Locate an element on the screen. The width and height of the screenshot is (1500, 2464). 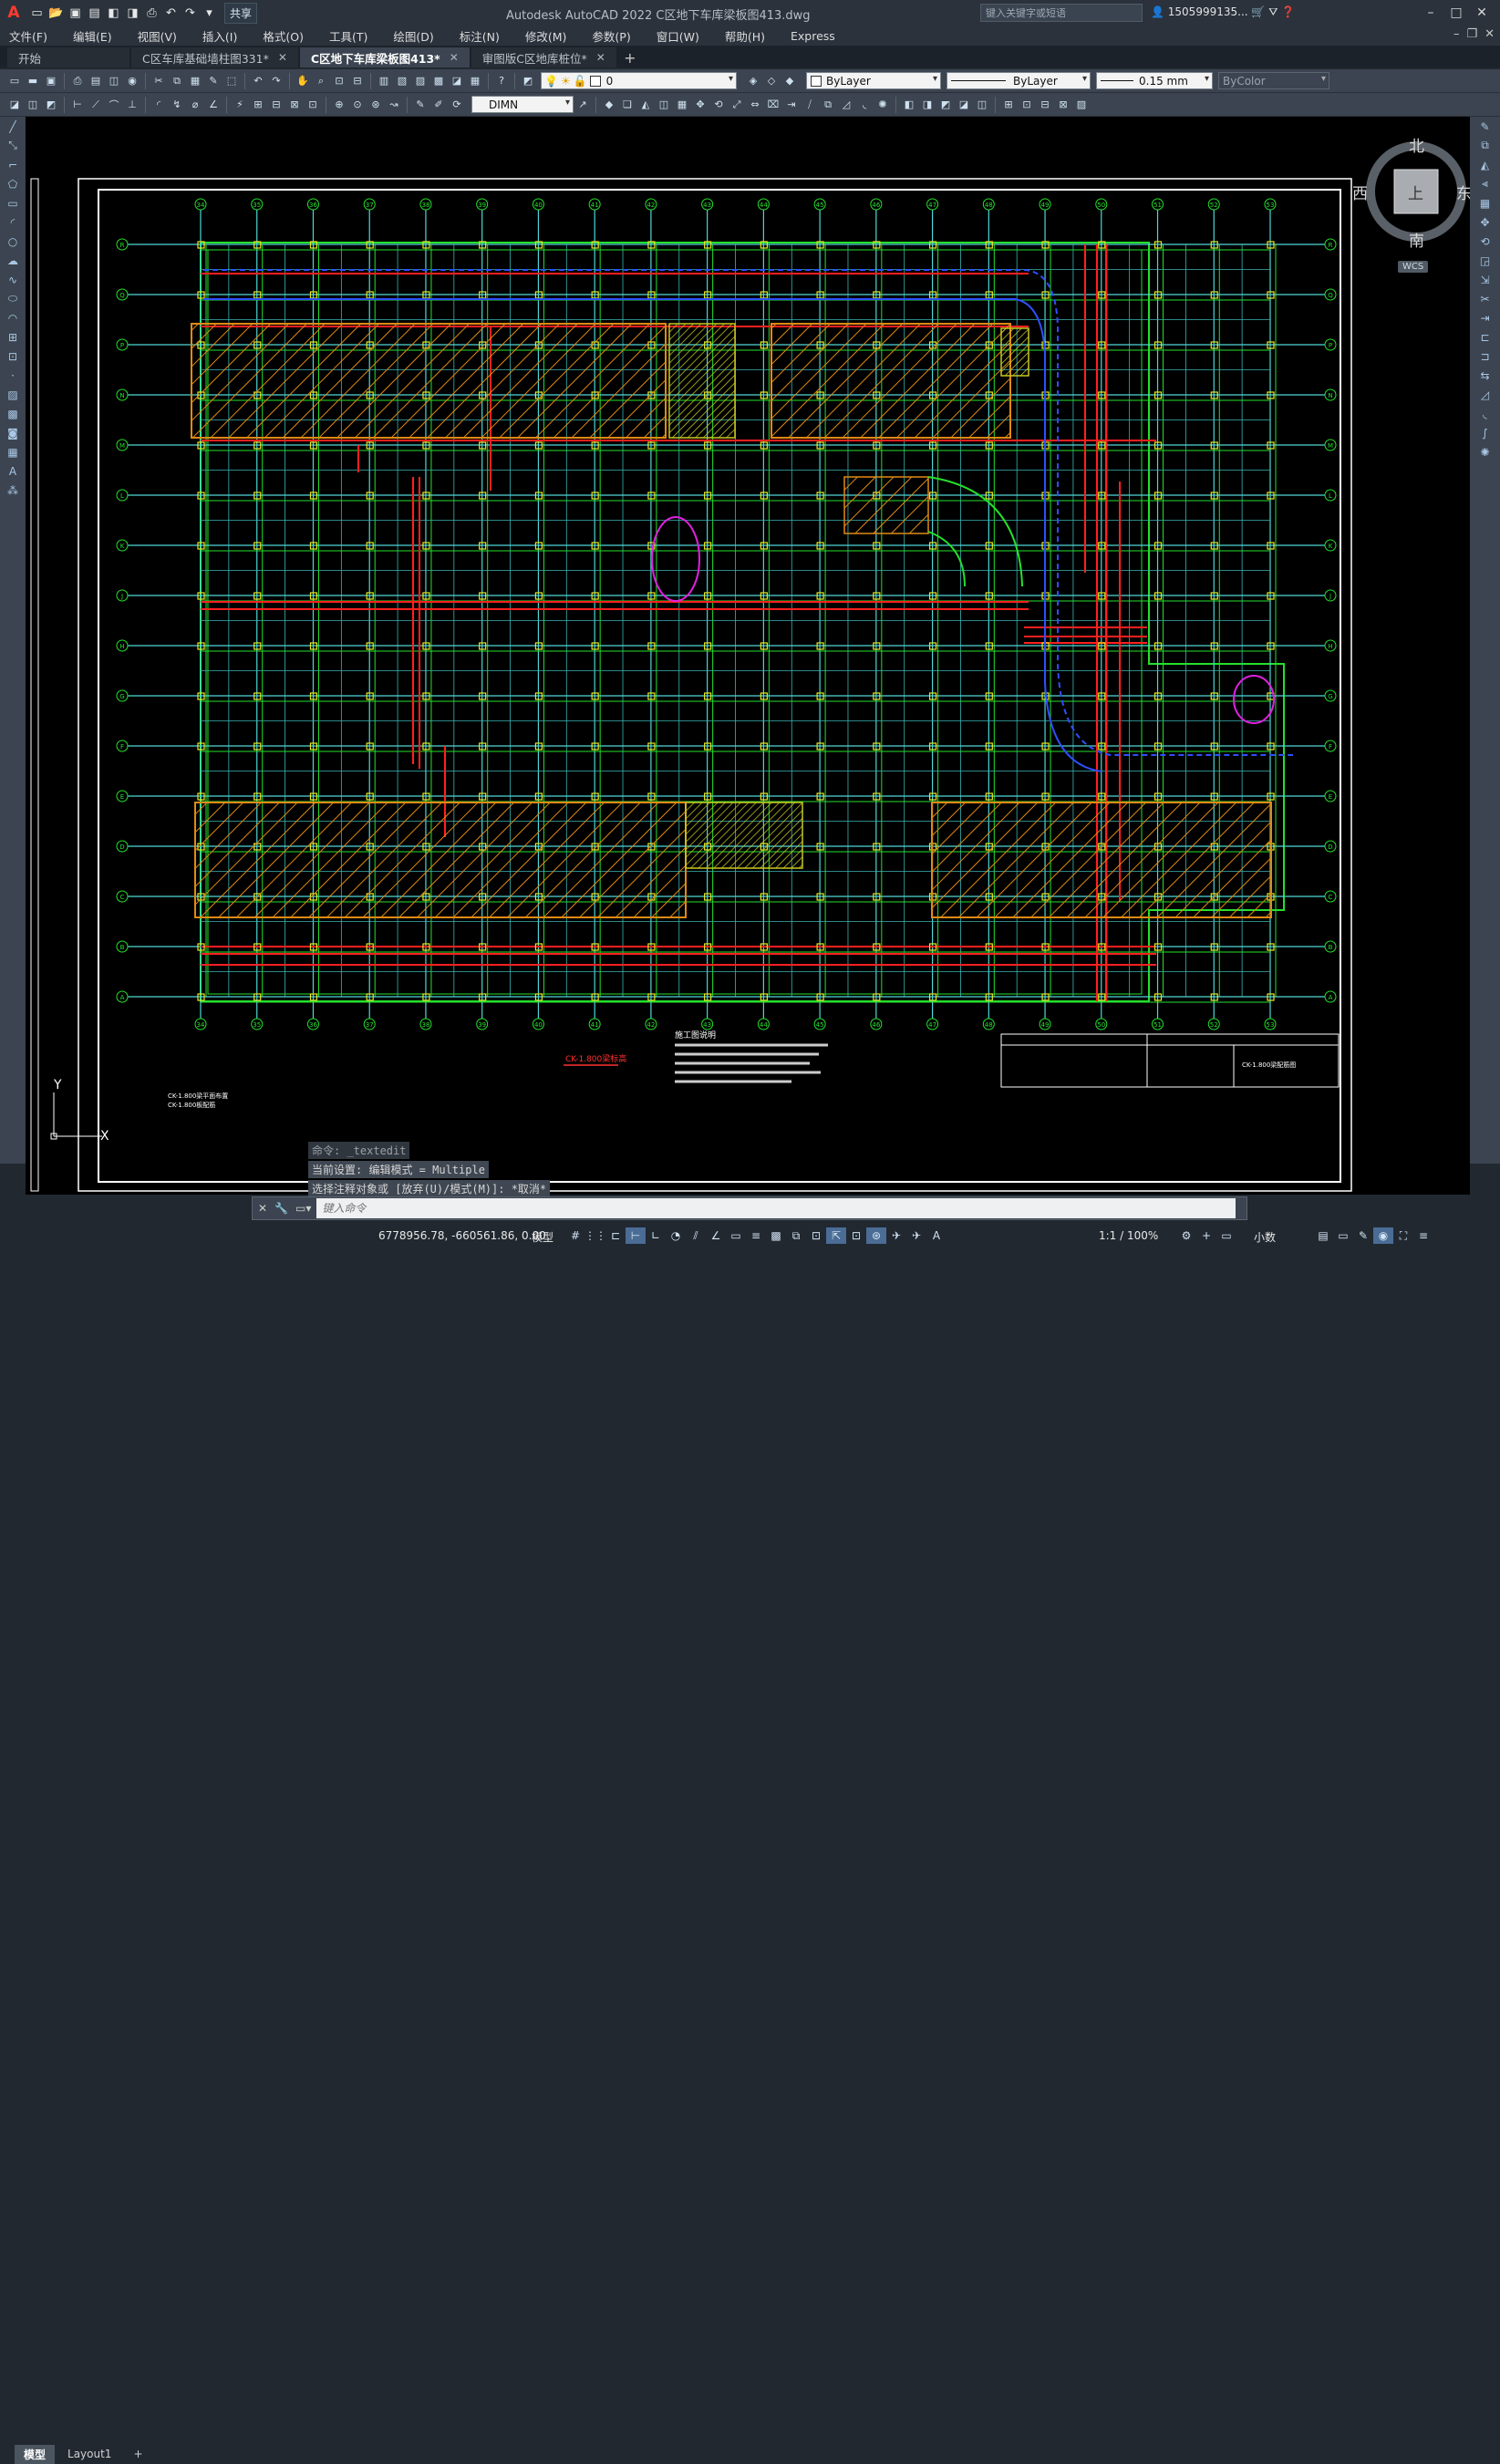
tolerance-icon: ⊕ is located at coordinates (339, 105).